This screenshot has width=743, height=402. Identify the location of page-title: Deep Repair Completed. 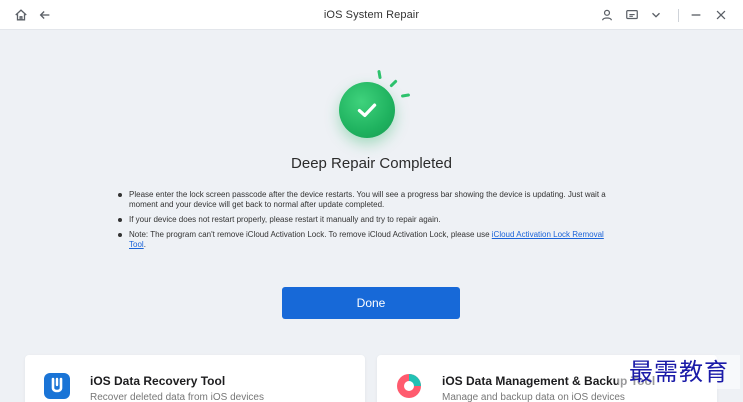
(371, 163).